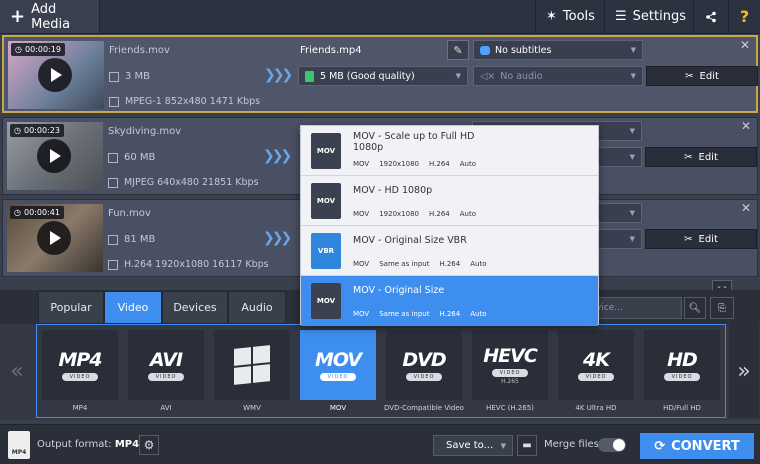 The width and height of the screenshot is (760, 464). I want to click on scroll-right-button: », so click(744, 371).